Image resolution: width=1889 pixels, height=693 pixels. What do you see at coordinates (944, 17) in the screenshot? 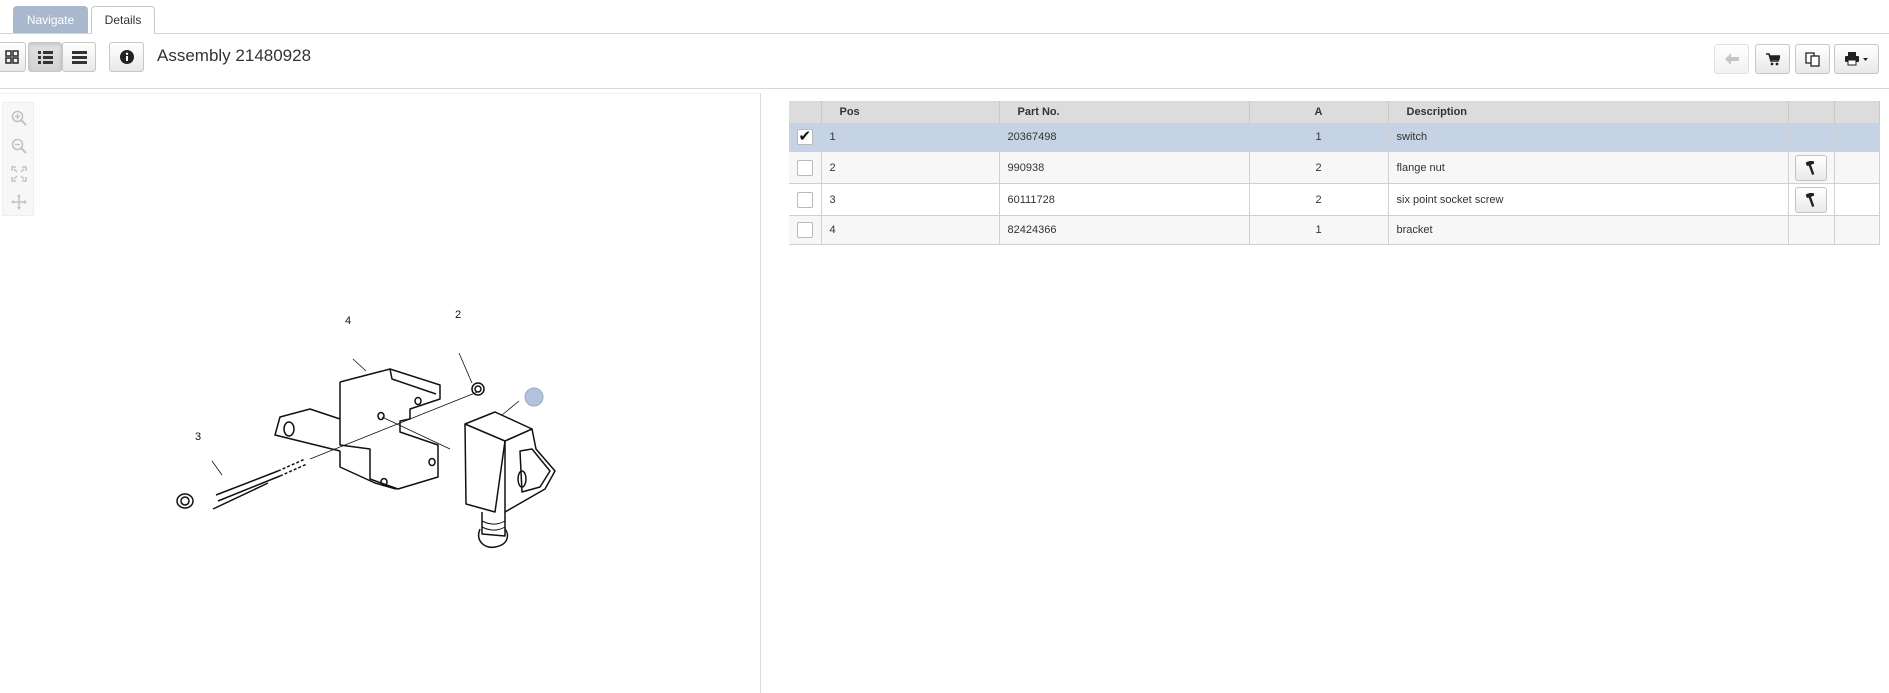
I see `tab-bar: Navigate Details` at bounding box center [944, 17].